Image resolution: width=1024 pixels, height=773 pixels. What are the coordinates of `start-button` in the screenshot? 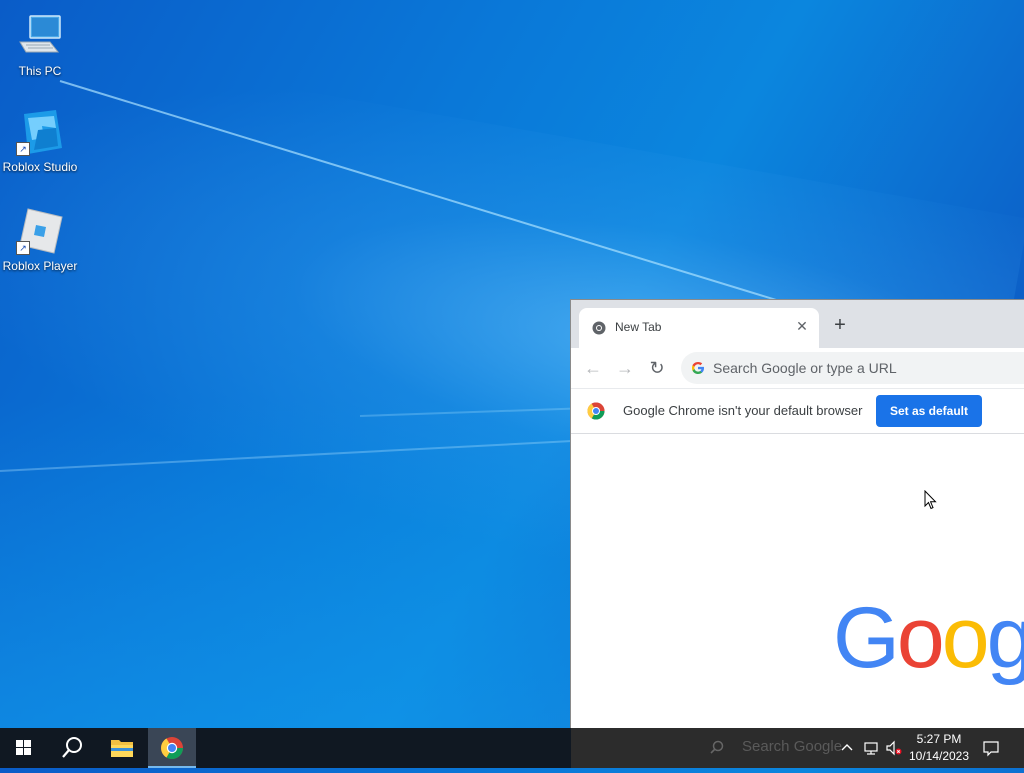 It's located at (24, 748).